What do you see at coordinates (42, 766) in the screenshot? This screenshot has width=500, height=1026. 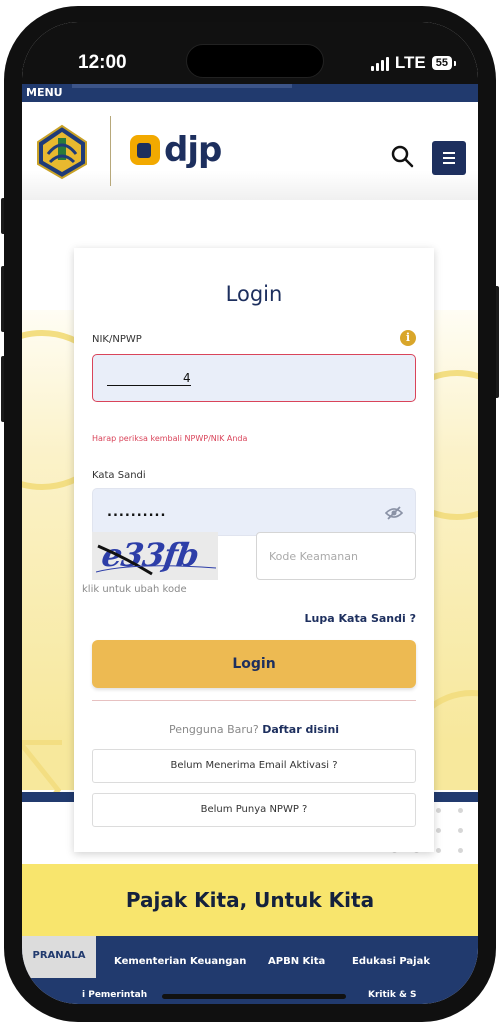 I see `decoration-envelope-icon` at bounding box center [42, 766].